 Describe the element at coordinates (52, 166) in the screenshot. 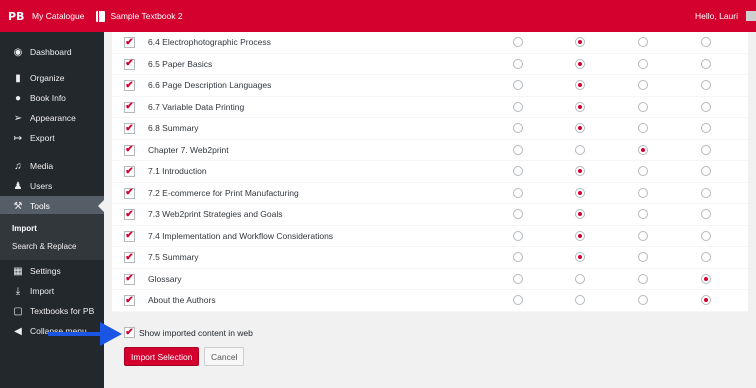

I see `sidebar-item-media: ♫ Media` at that location.